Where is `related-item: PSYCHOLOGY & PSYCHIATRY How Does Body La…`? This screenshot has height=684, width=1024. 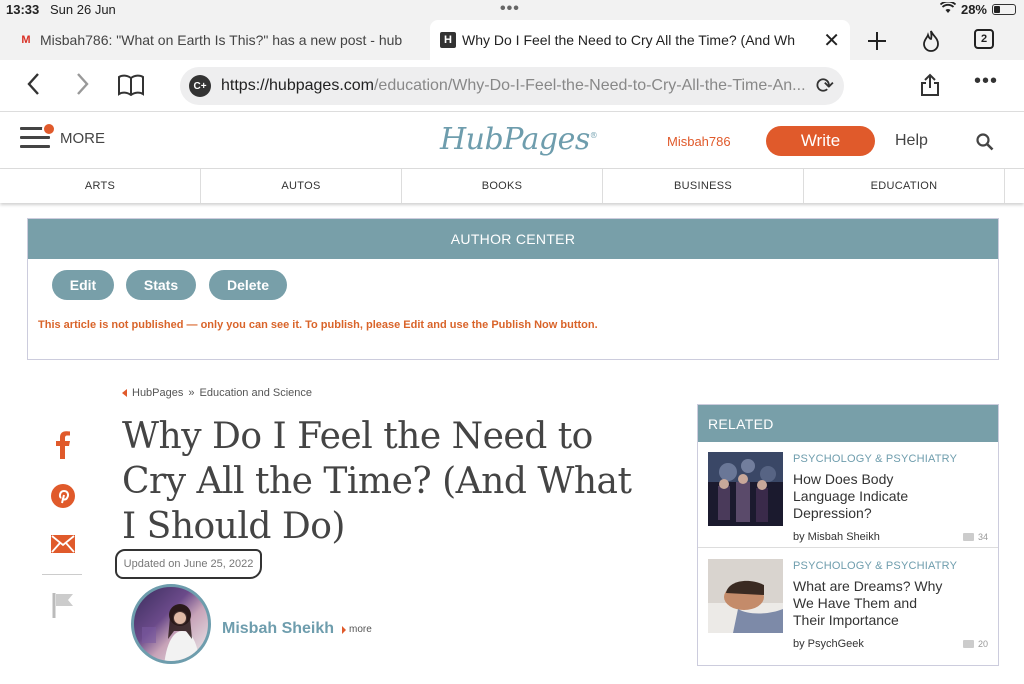
related-item: PSYCHOLOGY & PSYCHIATRY How Does Body La… is located at coordinates (848, 495).